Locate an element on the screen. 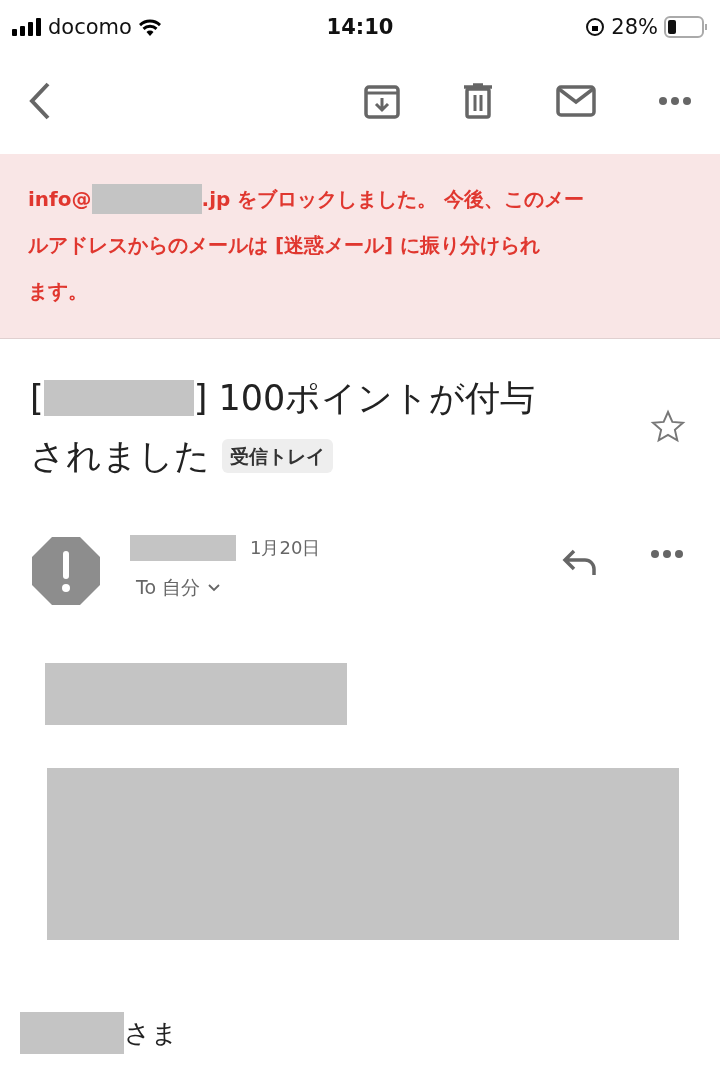 The height and width of the screenshot is (1080, 720). subject-text: ] 100ポイントが付与 is located at coordinates (364, 398).